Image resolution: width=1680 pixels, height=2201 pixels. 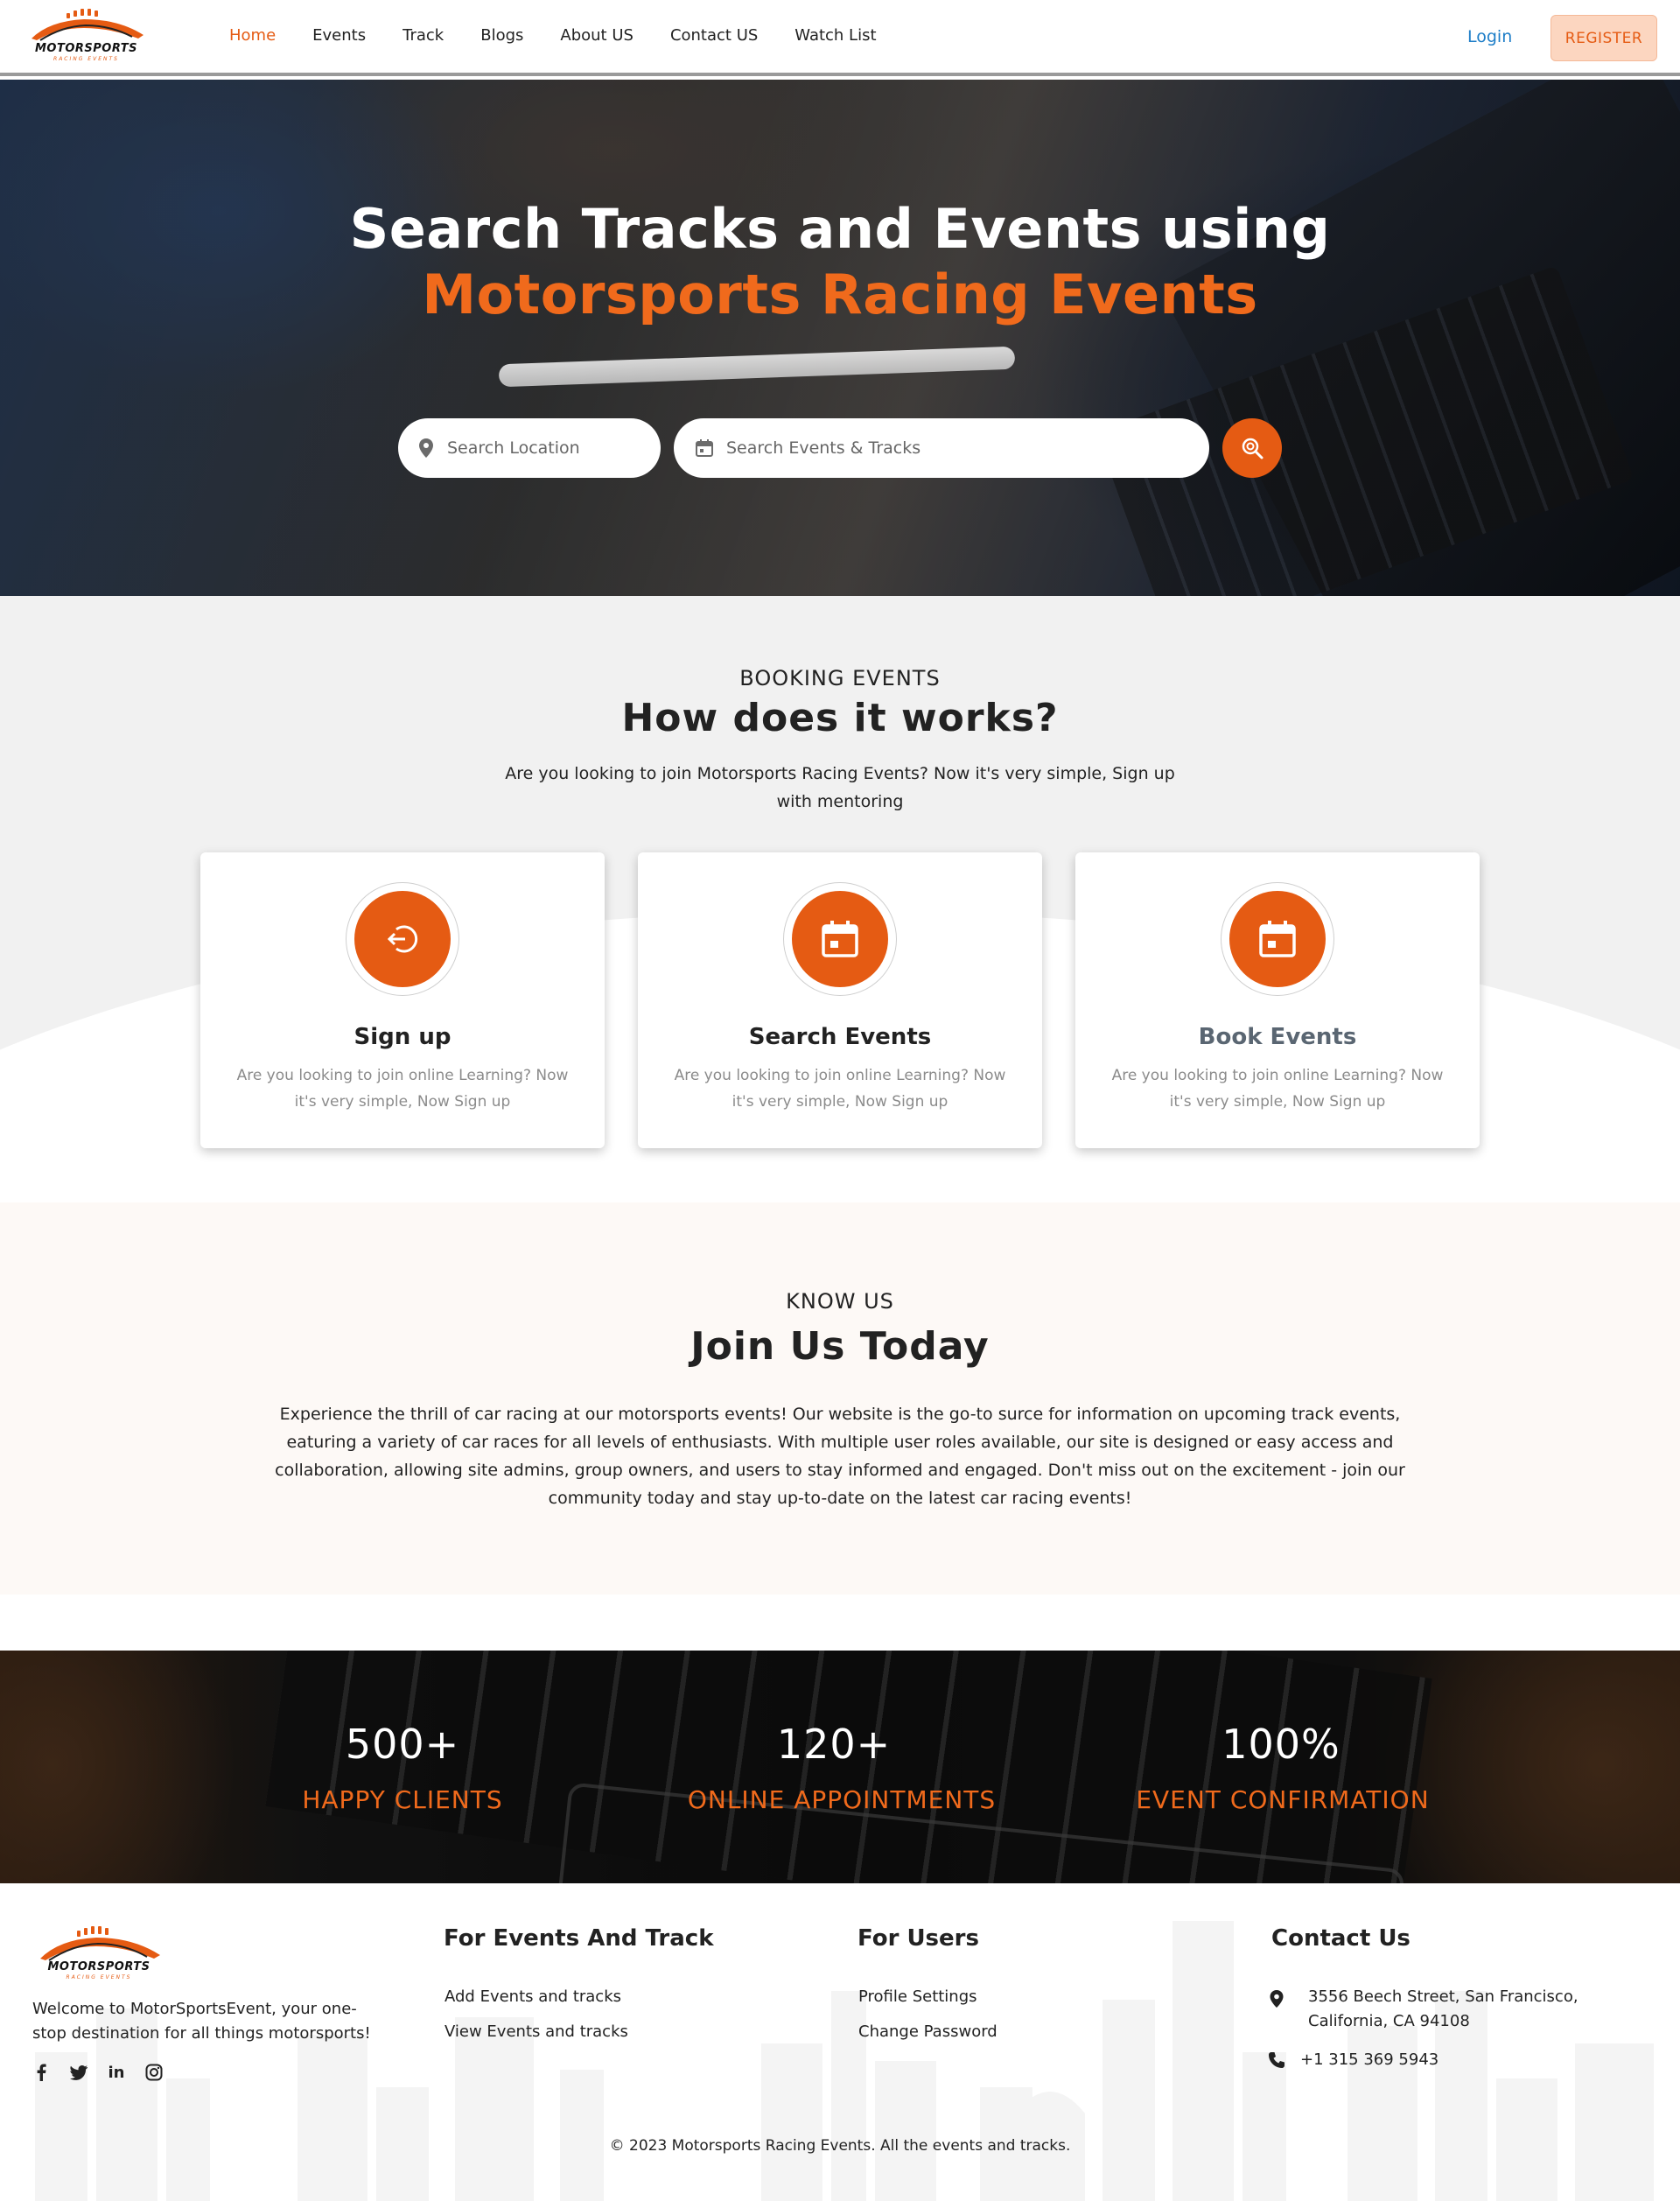 I want to click on hero-title-highlight: Motorsports Racing Events, so click(x=840, y=294).